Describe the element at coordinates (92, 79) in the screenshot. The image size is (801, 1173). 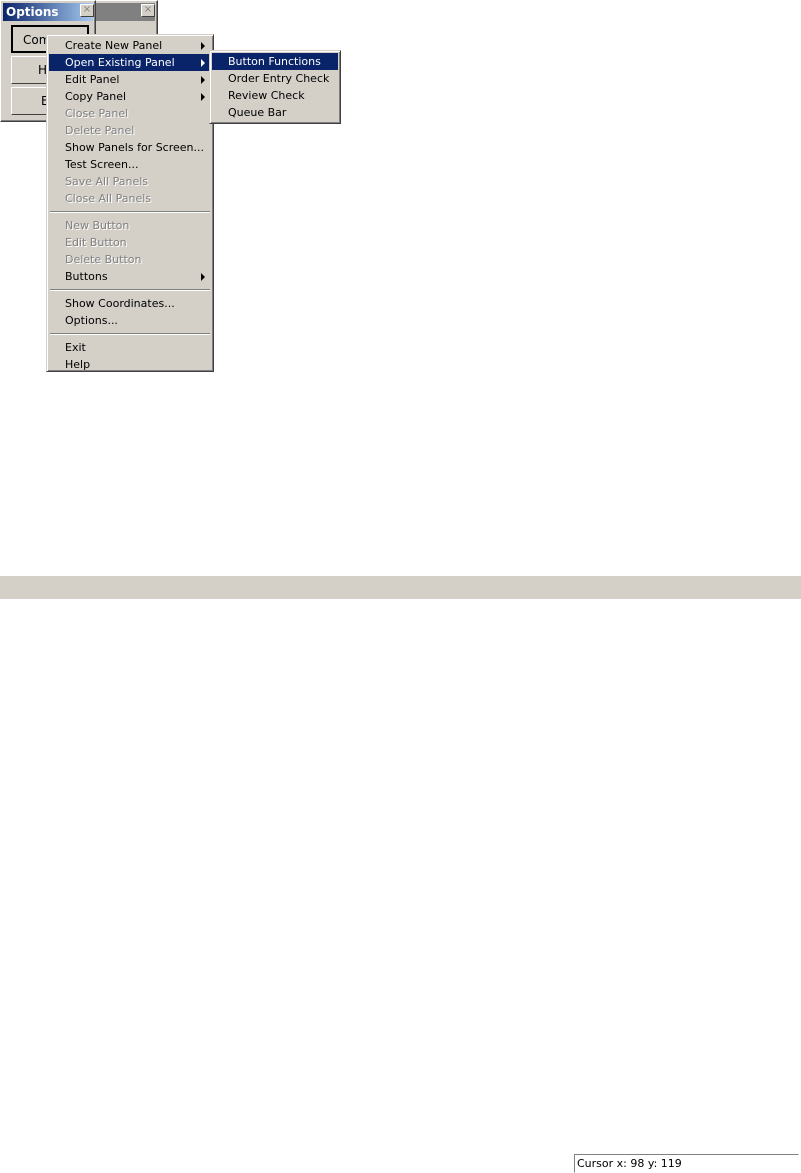
I see `menu-item-label: Edit Panel` at that location.